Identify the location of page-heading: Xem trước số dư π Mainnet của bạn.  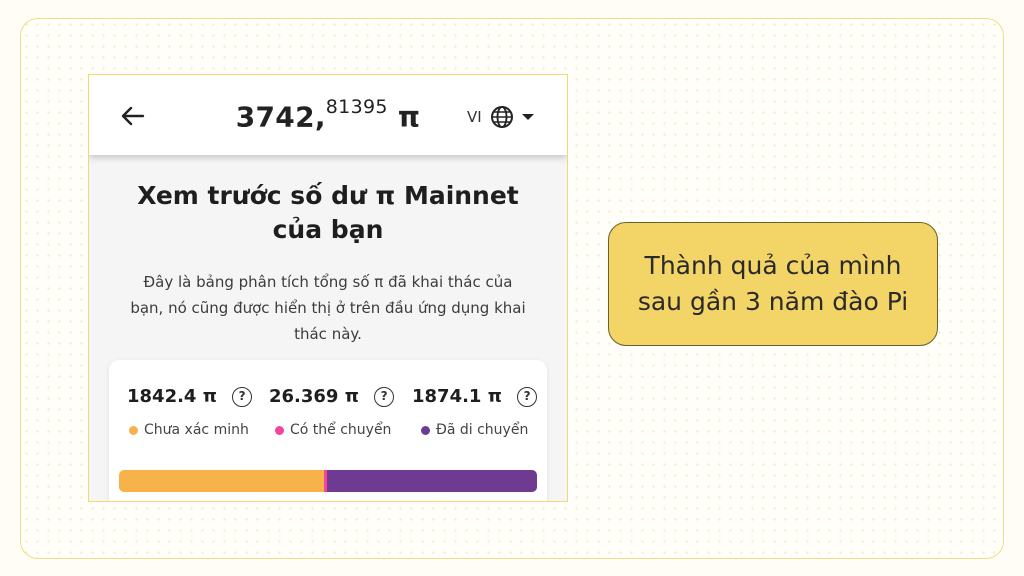
(328, 212).